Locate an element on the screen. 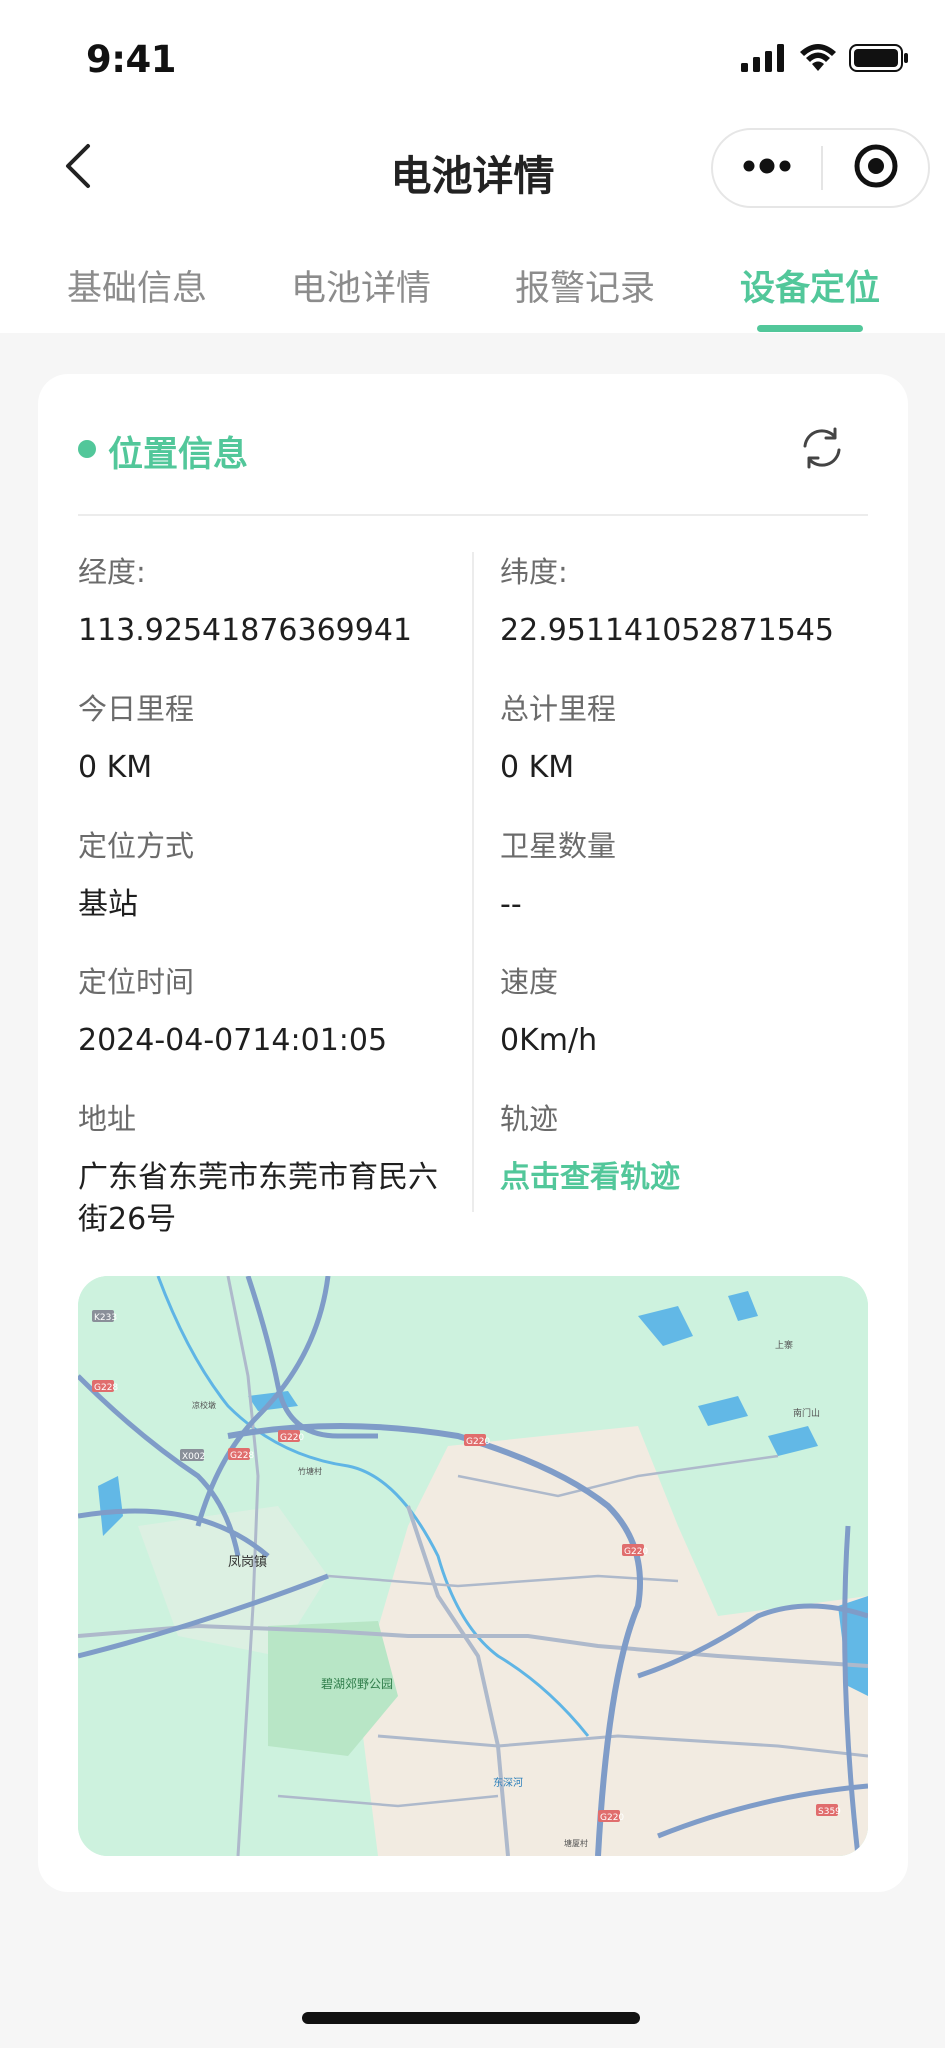  field-label: 总计里程 is located at coordinates (558, 709).